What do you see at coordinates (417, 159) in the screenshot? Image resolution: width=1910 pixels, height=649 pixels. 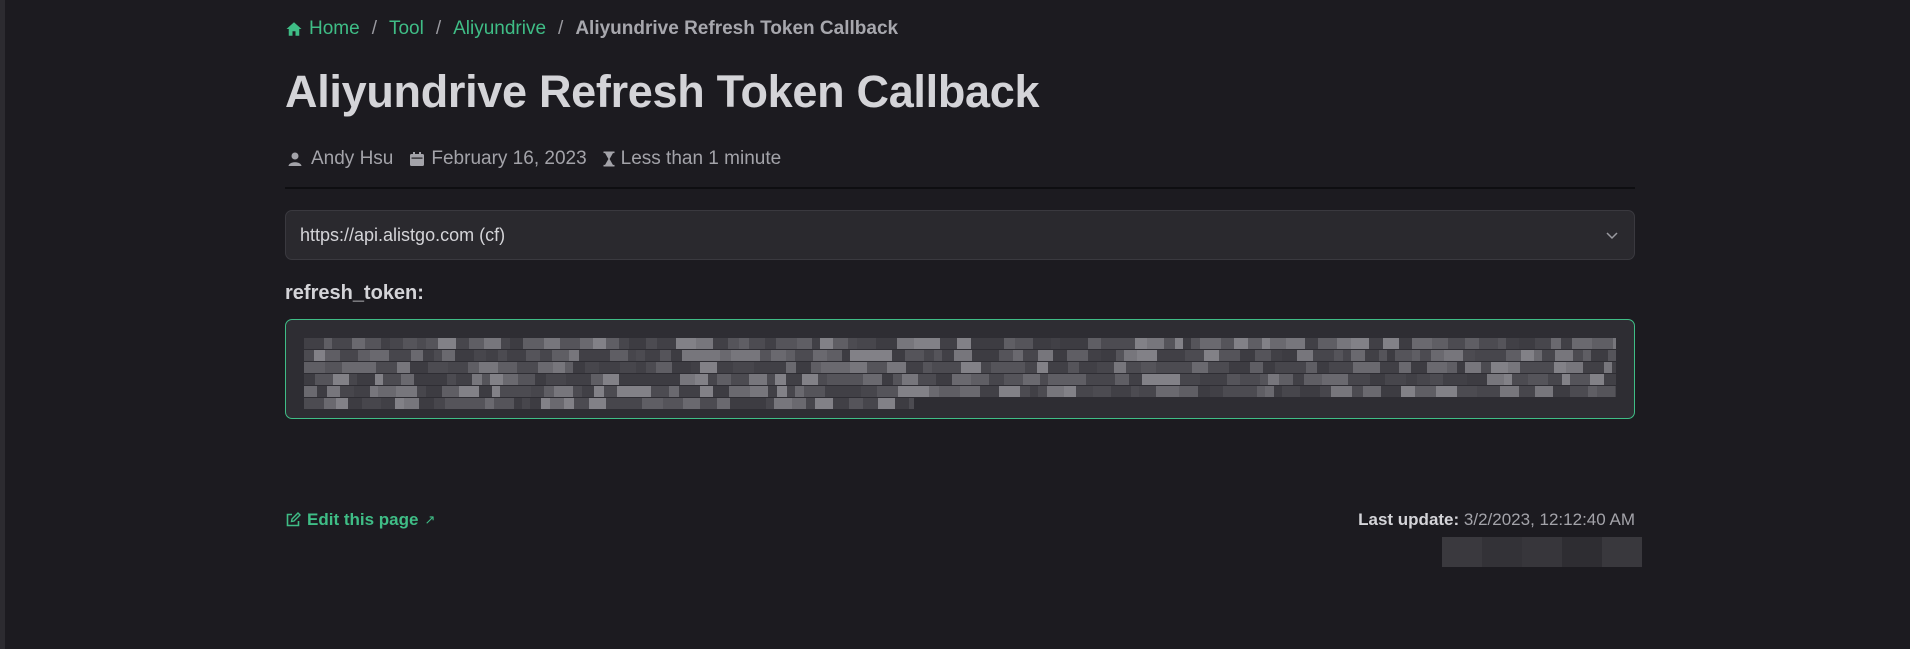 I see `calendar-icon` at bounding box center [417, 159].